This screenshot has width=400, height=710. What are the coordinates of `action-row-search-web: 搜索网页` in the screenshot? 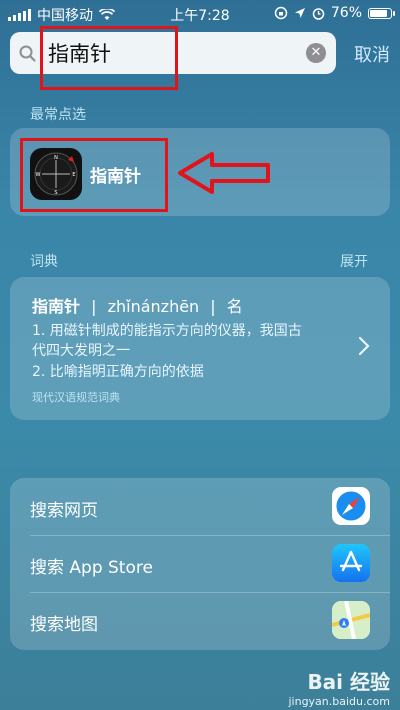 It's located at (200, 506).